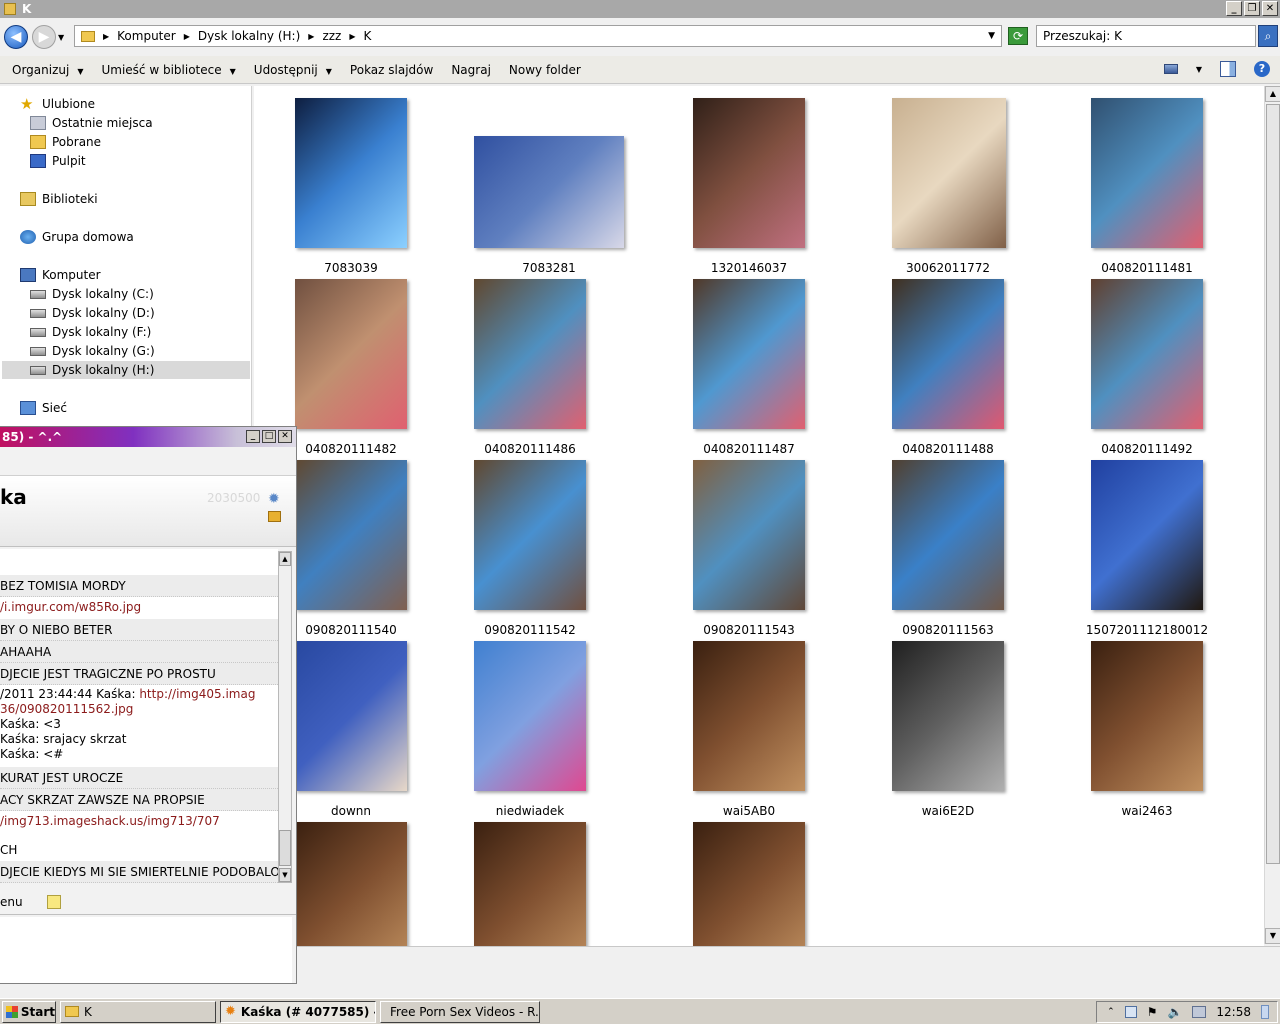 The image size is (1280, 1024). What do you see at coordinates (1175, 550) in the screenshot?
I see `file-thumbnail: 1507201112180012` at bounding box center [1175, 550].